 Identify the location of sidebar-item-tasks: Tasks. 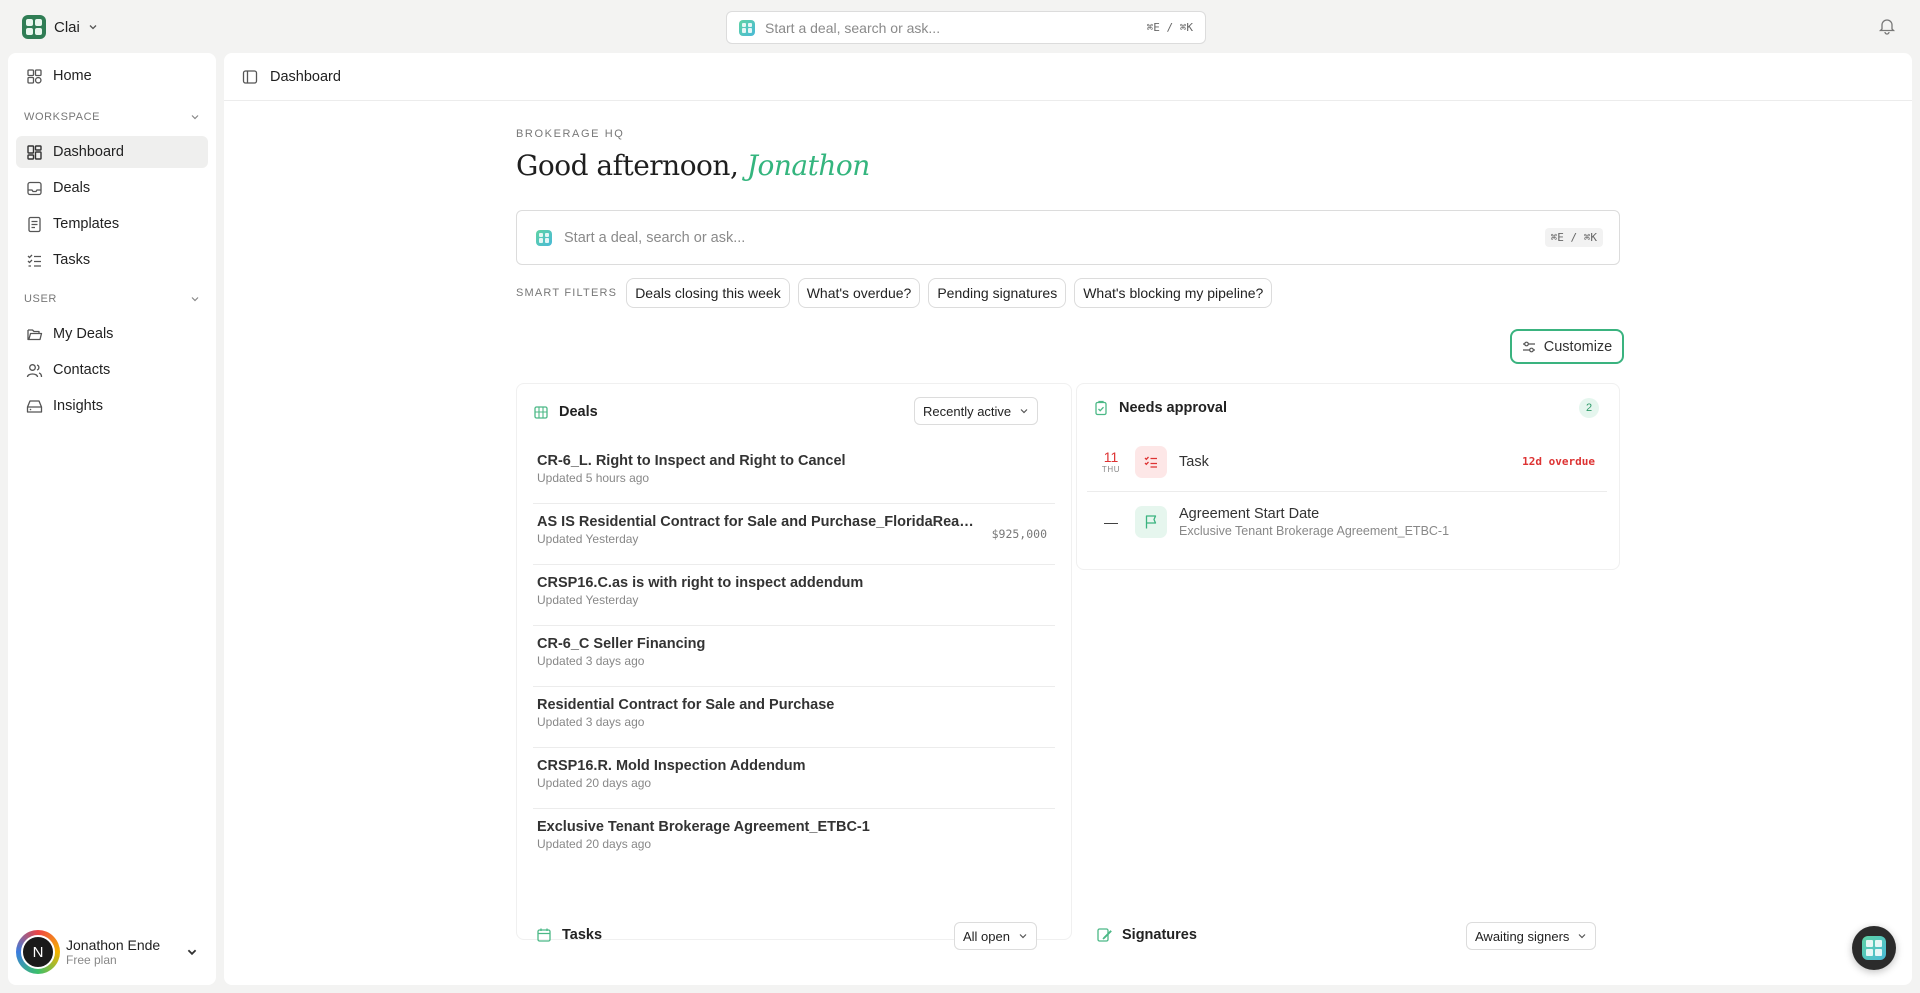
(112, 260).